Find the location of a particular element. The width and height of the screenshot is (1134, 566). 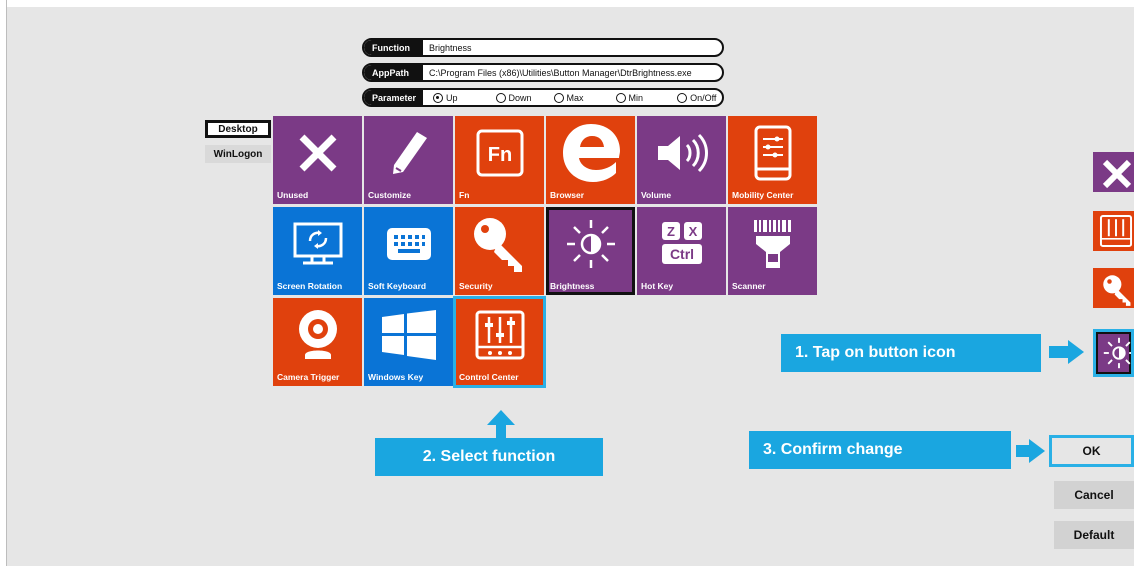

confirm-arrow-shaft is located at coordinates (1023, 451).